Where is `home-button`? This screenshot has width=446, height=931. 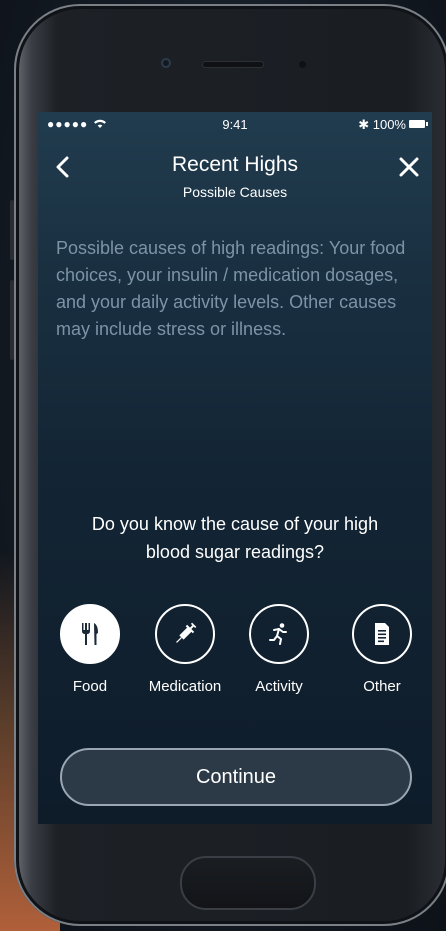
home-button is located at coordinates (248, 883).